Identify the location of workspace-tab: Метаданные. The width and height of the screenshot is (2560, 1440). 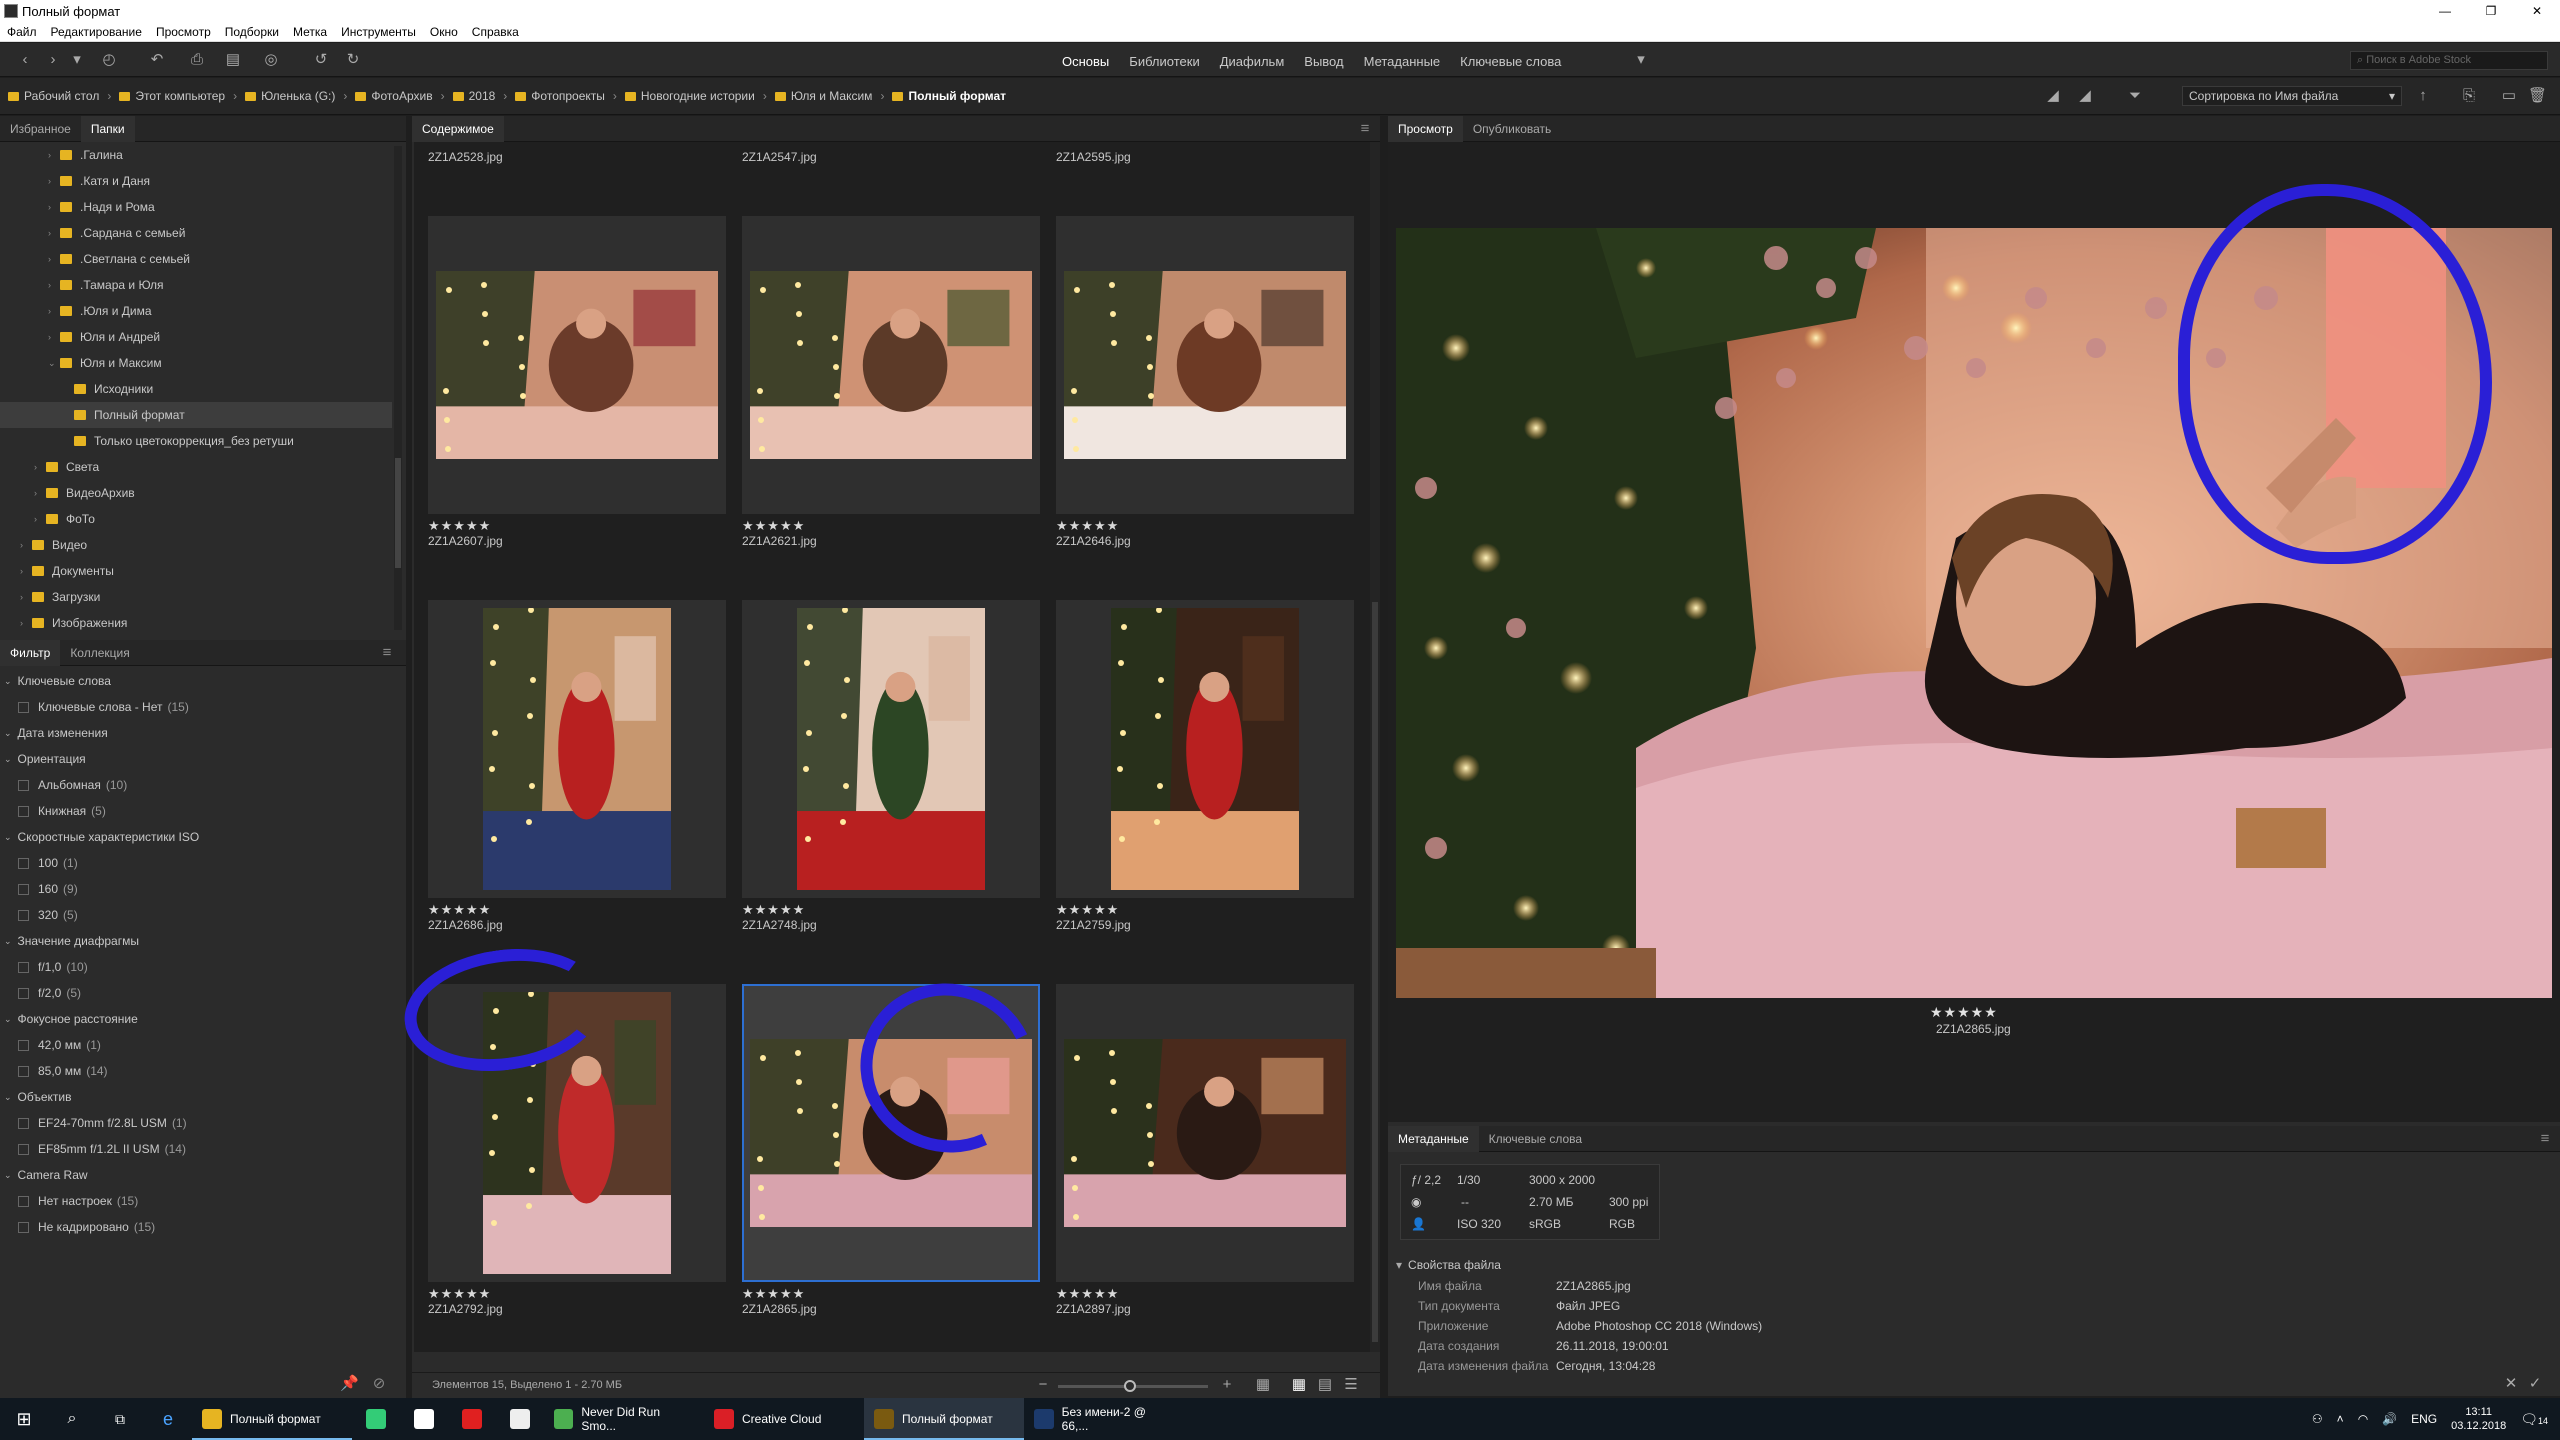
(1402, 61).